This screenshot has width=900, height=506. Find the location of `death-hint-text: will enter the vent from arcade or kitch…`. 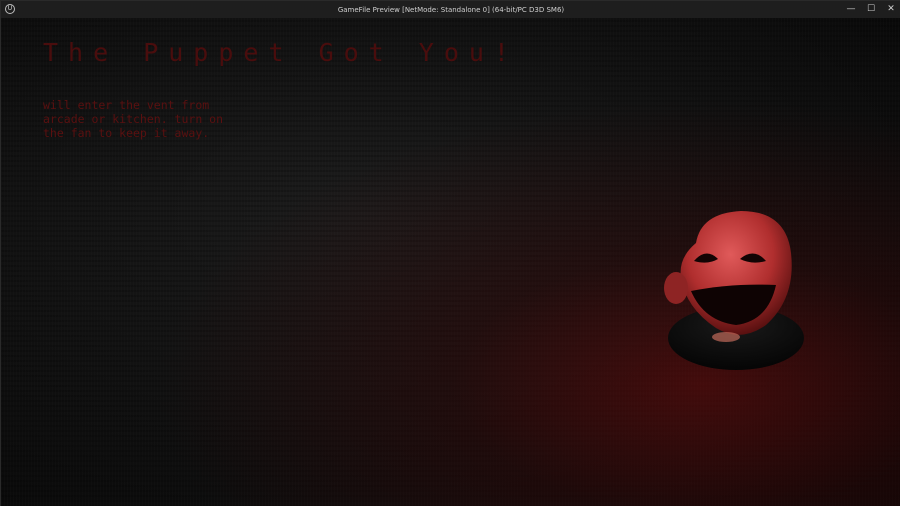

death-hint-text: will enter the vent from arcade or kitch… is located at coordinates (133, 119).